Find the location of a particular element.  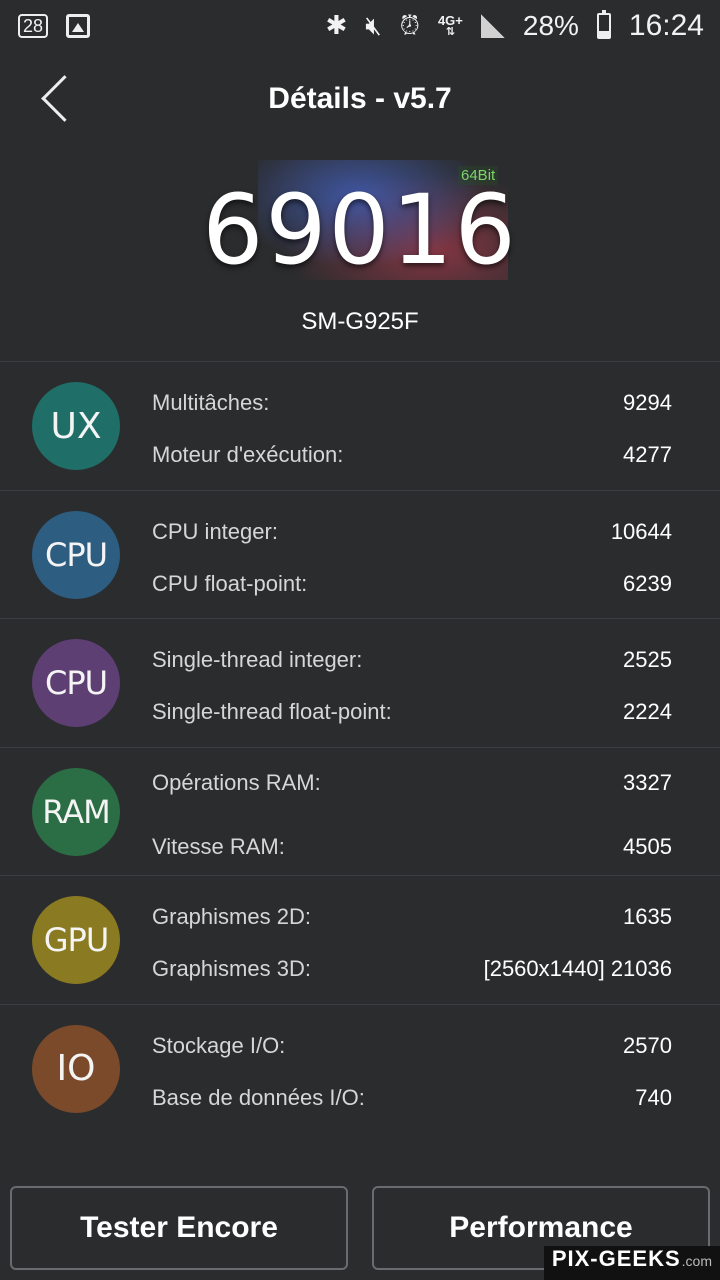

metric-label: CPU float-point: is located at coordinates (230, 583).